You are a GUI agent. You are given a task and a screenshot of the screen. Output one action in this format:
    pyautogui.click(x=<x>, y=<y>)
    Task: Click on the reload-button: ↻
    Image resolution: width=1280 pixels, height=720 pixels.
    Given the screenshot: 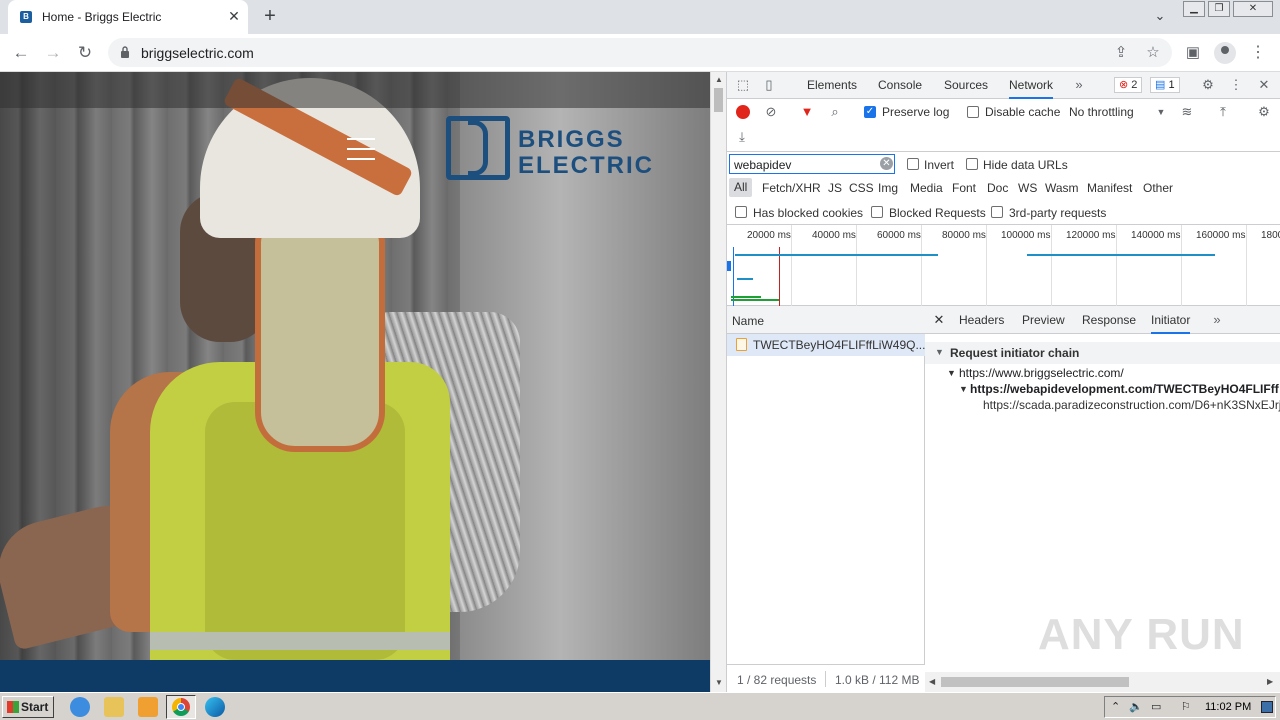 What is the action you would take?
    pyautogui.click(x=85, y=53)
    